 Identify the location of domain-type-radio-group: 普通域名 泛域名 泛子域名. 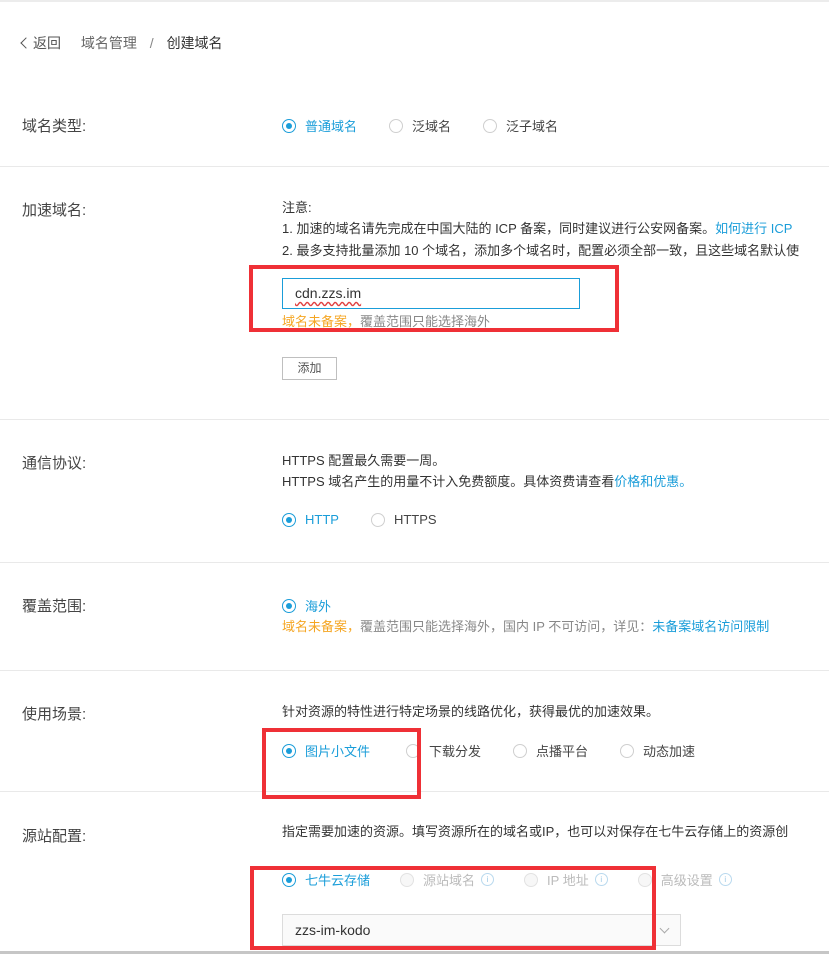
(436, 125).